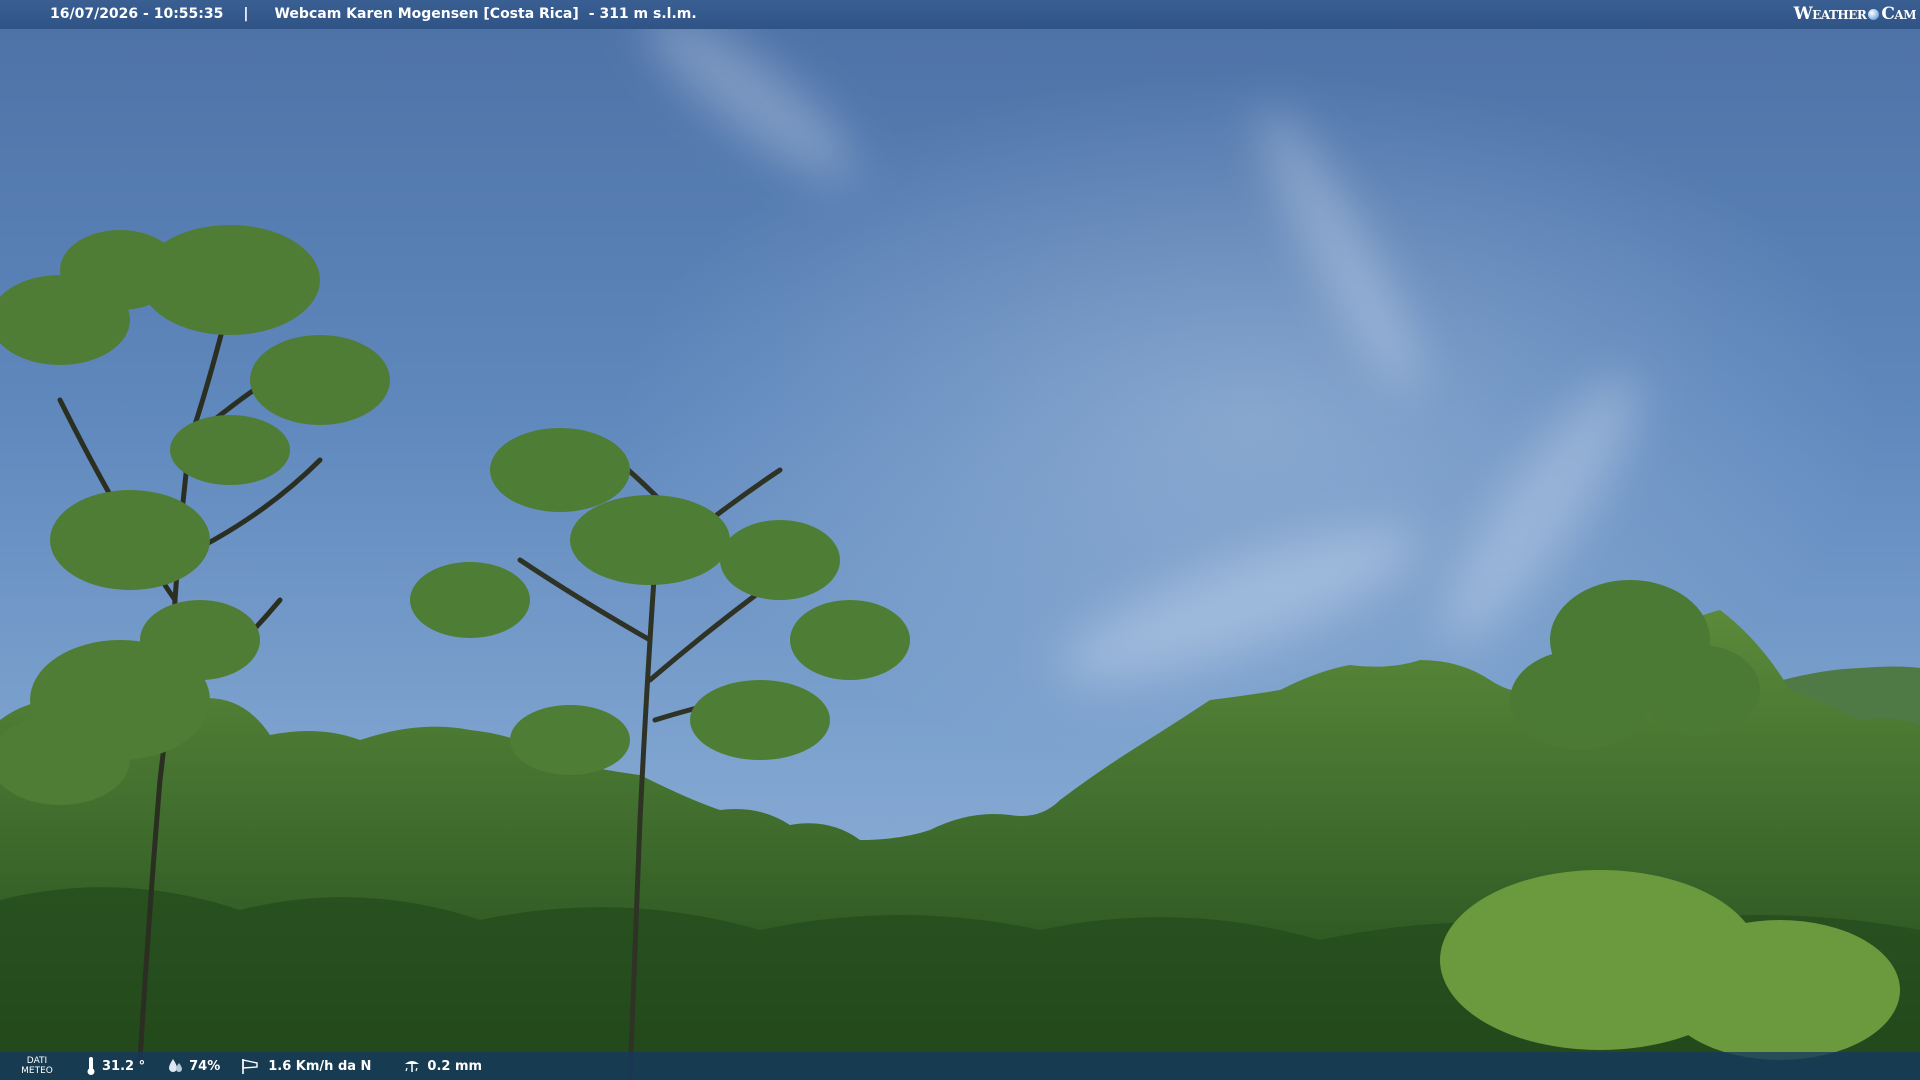 Image resolution: width=1920 pixels, height=1080 pixels. I want to click on logo-text-left: Weather, so click(1830, 13).